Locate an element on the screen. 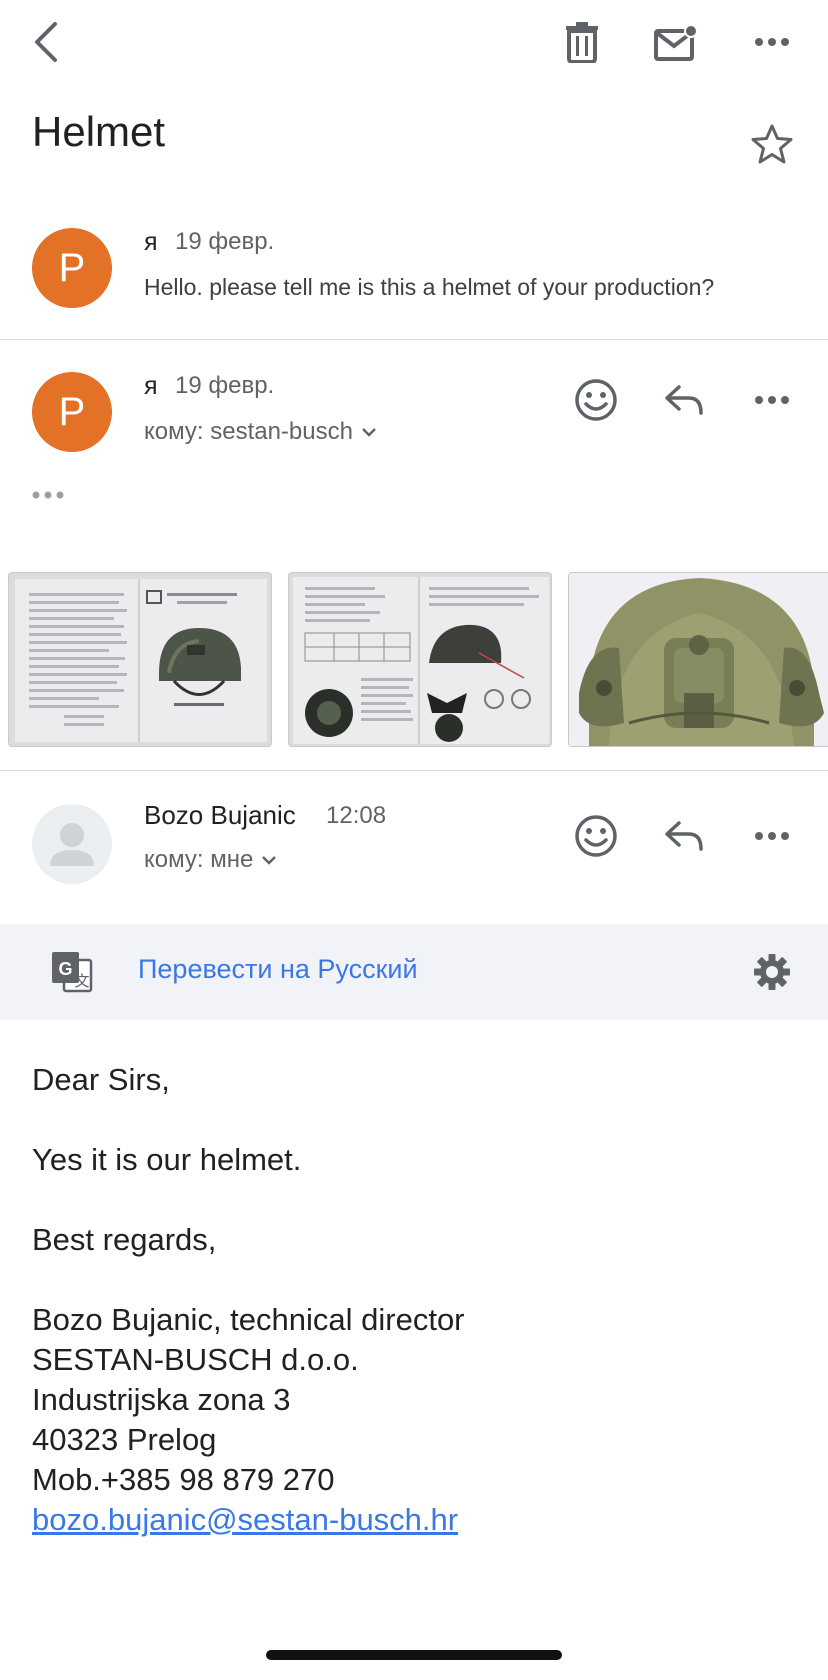 The height and width of the screenshot is (1680, 828). recipients-text: кому: мне is located at coordinates (199, 859).